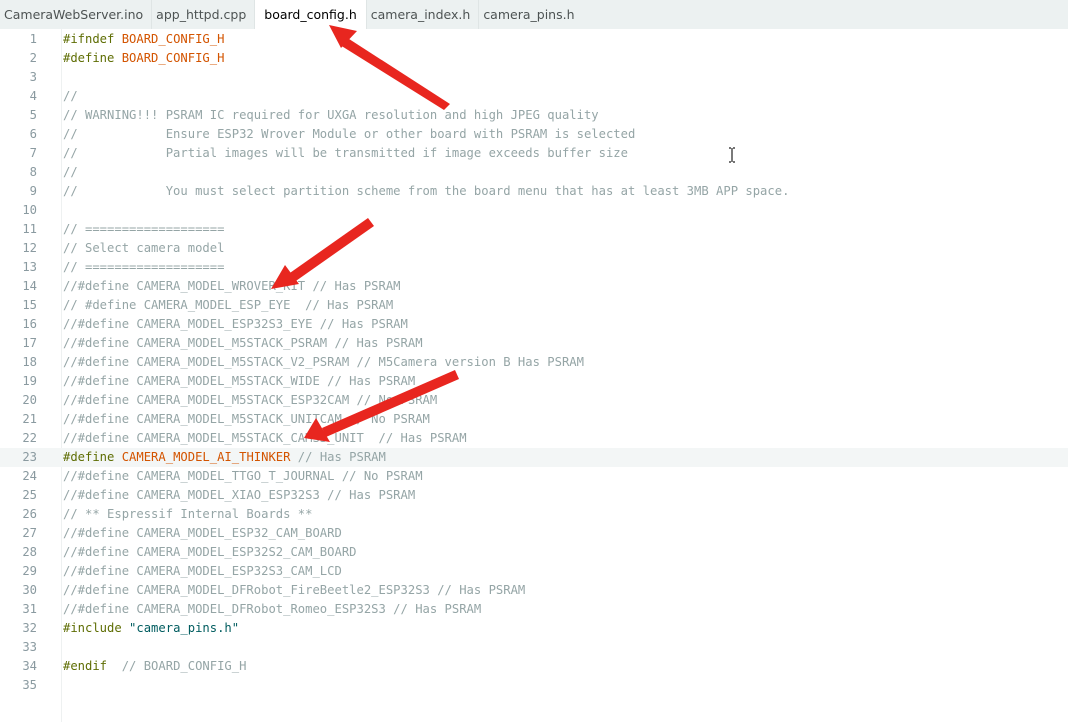  What do you see at coordinates (33, 115) in the screenshot?
I see `line-number: 5` at bounding box center [33, 115].